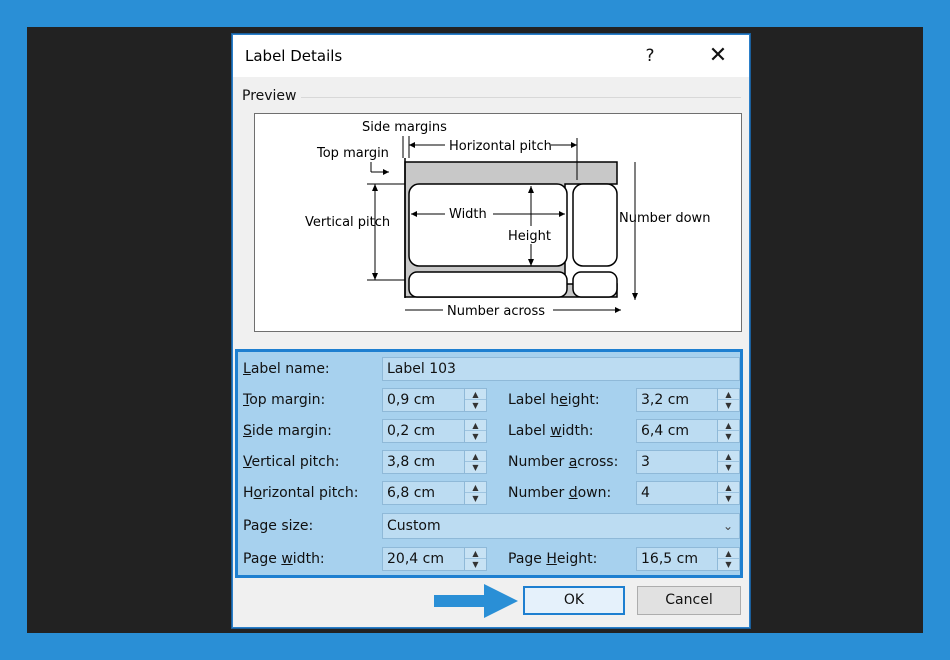  Describe the element at coordinates (291, 462) in the screenshot. I see `vertical-pitch-label: Vertical pitch:` at that location.